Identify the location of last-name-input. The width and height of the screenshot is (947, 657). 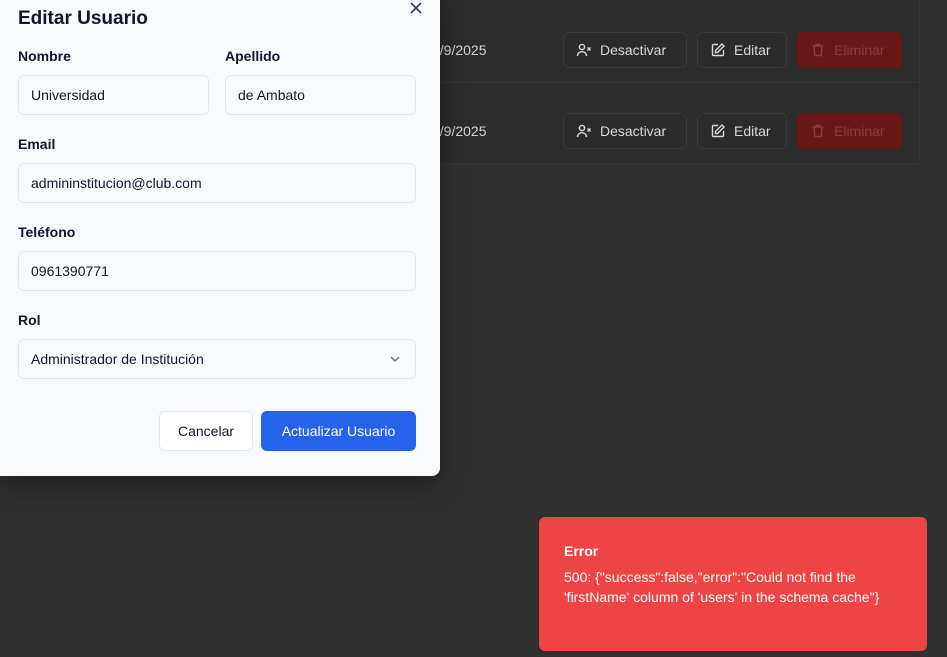
(320, 95).